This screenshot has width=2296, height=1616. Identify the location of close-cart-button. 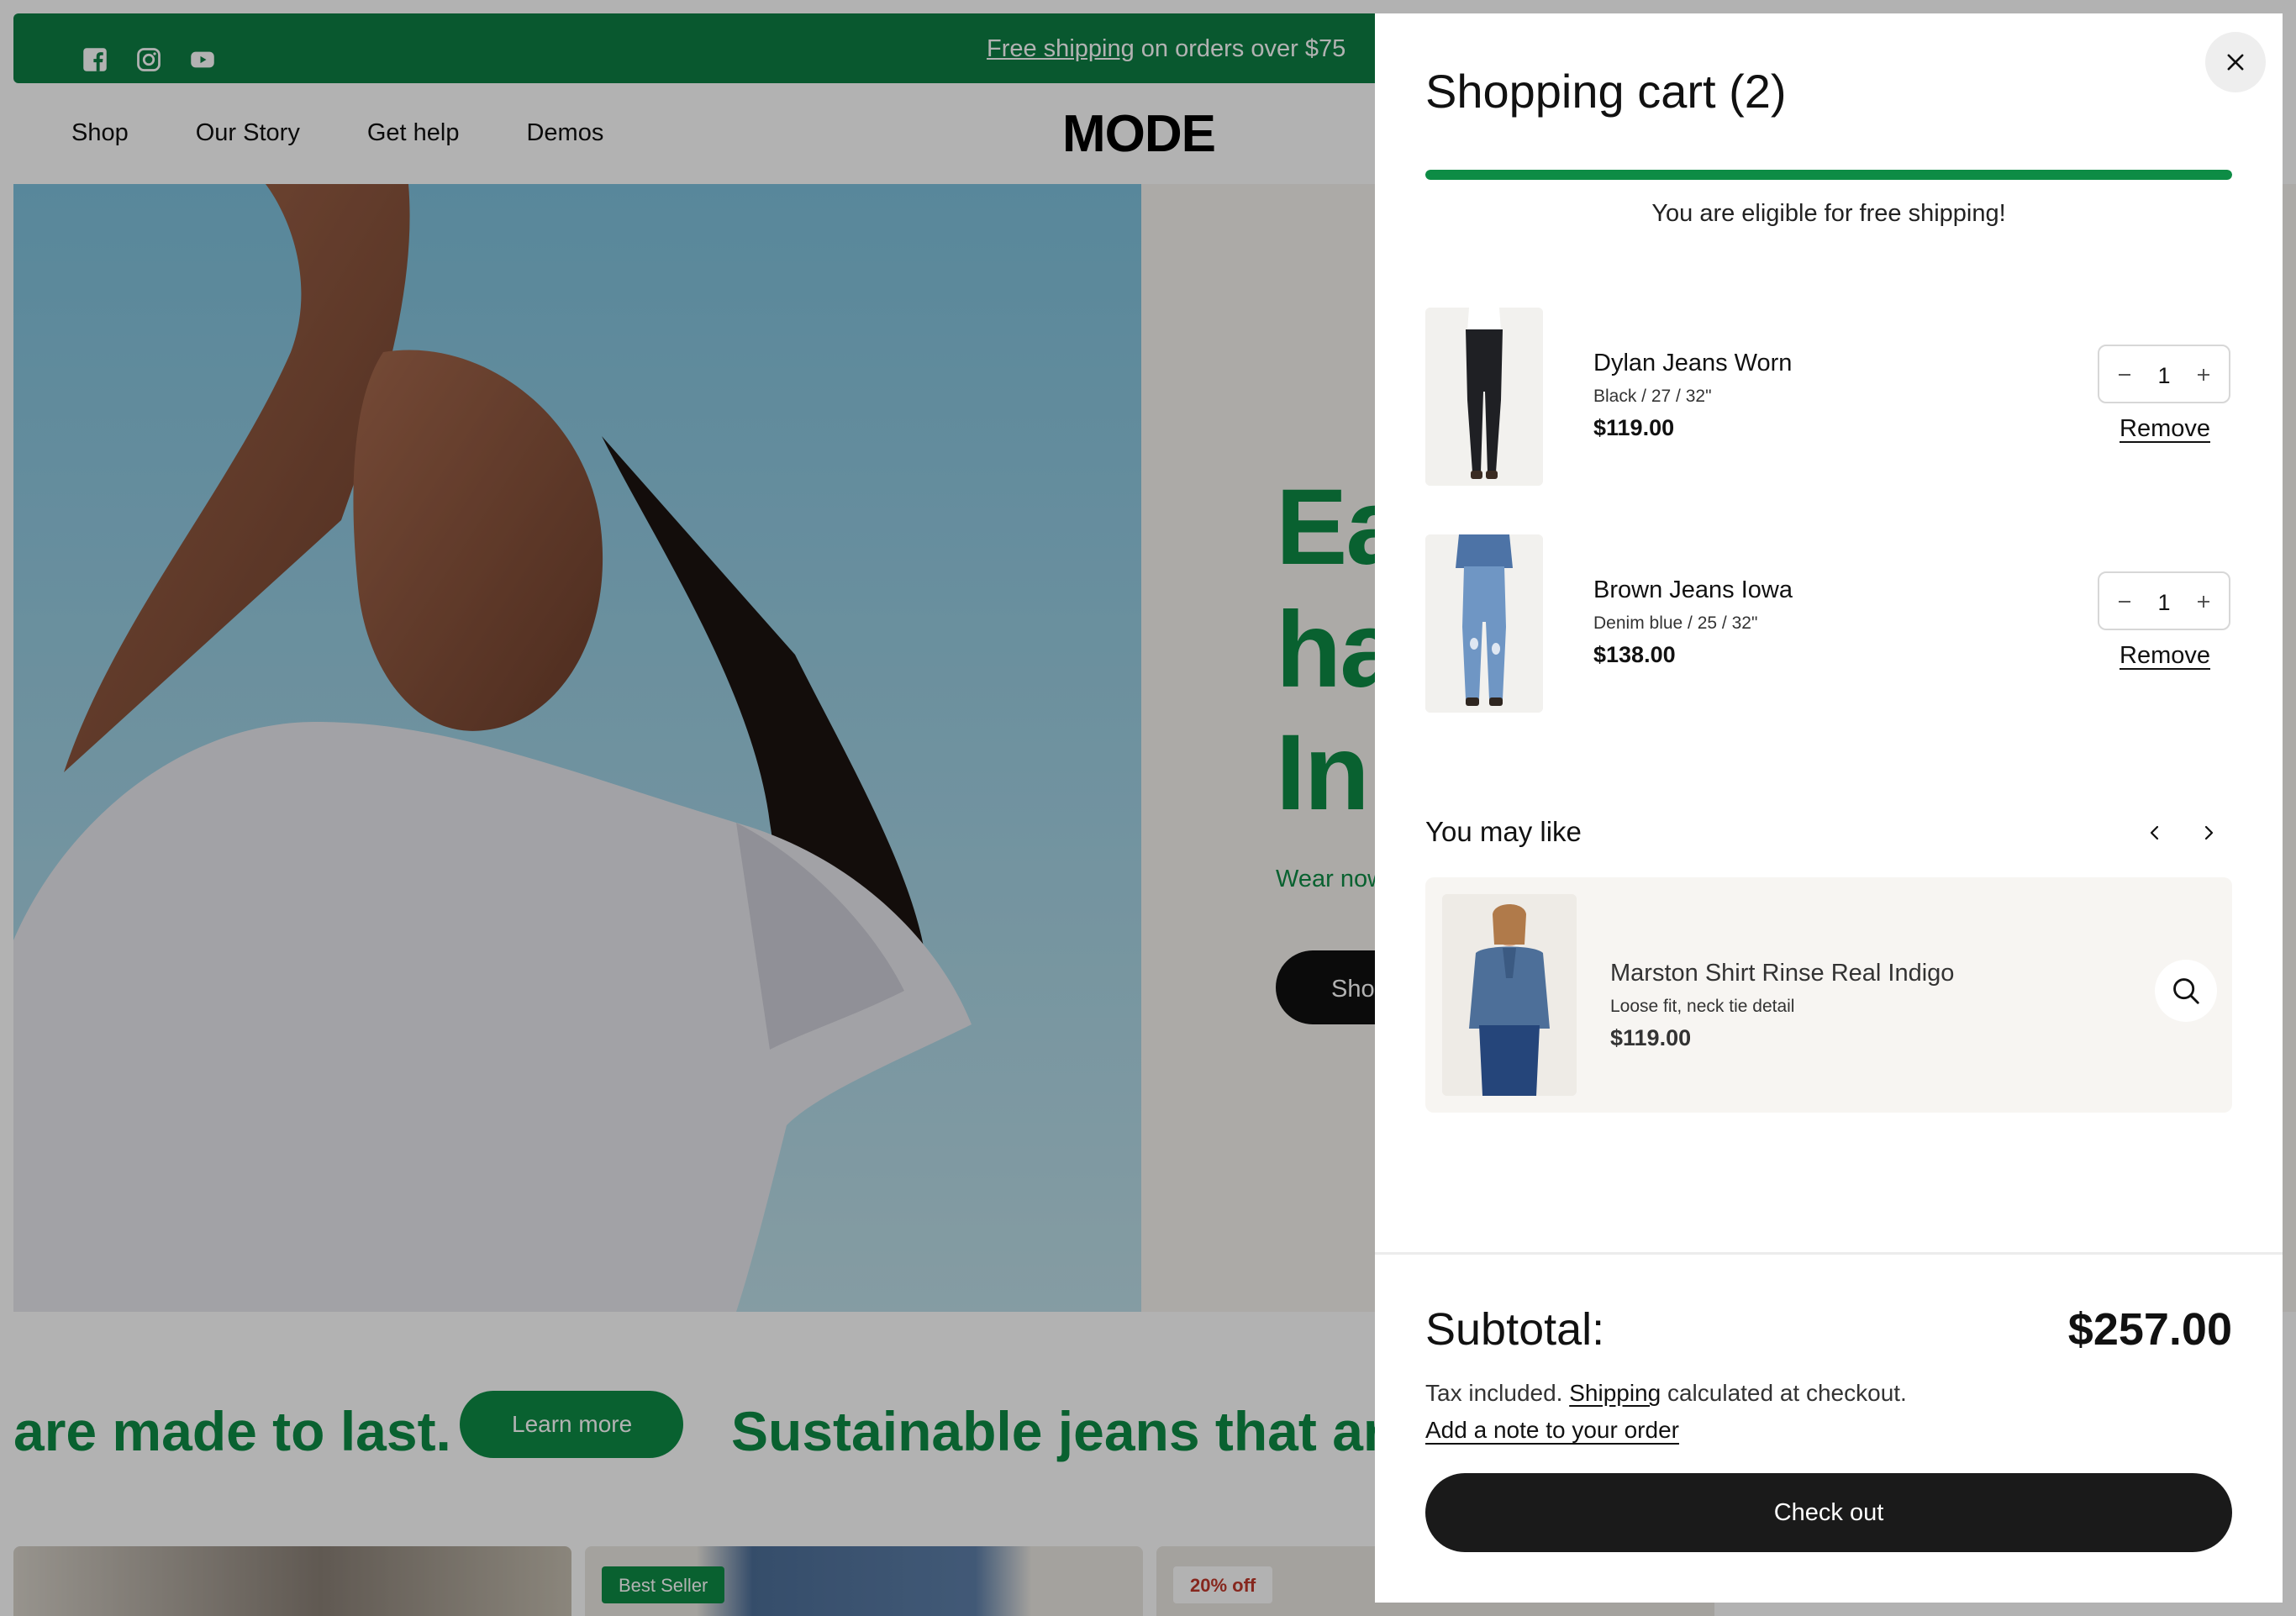
(2236, 62).